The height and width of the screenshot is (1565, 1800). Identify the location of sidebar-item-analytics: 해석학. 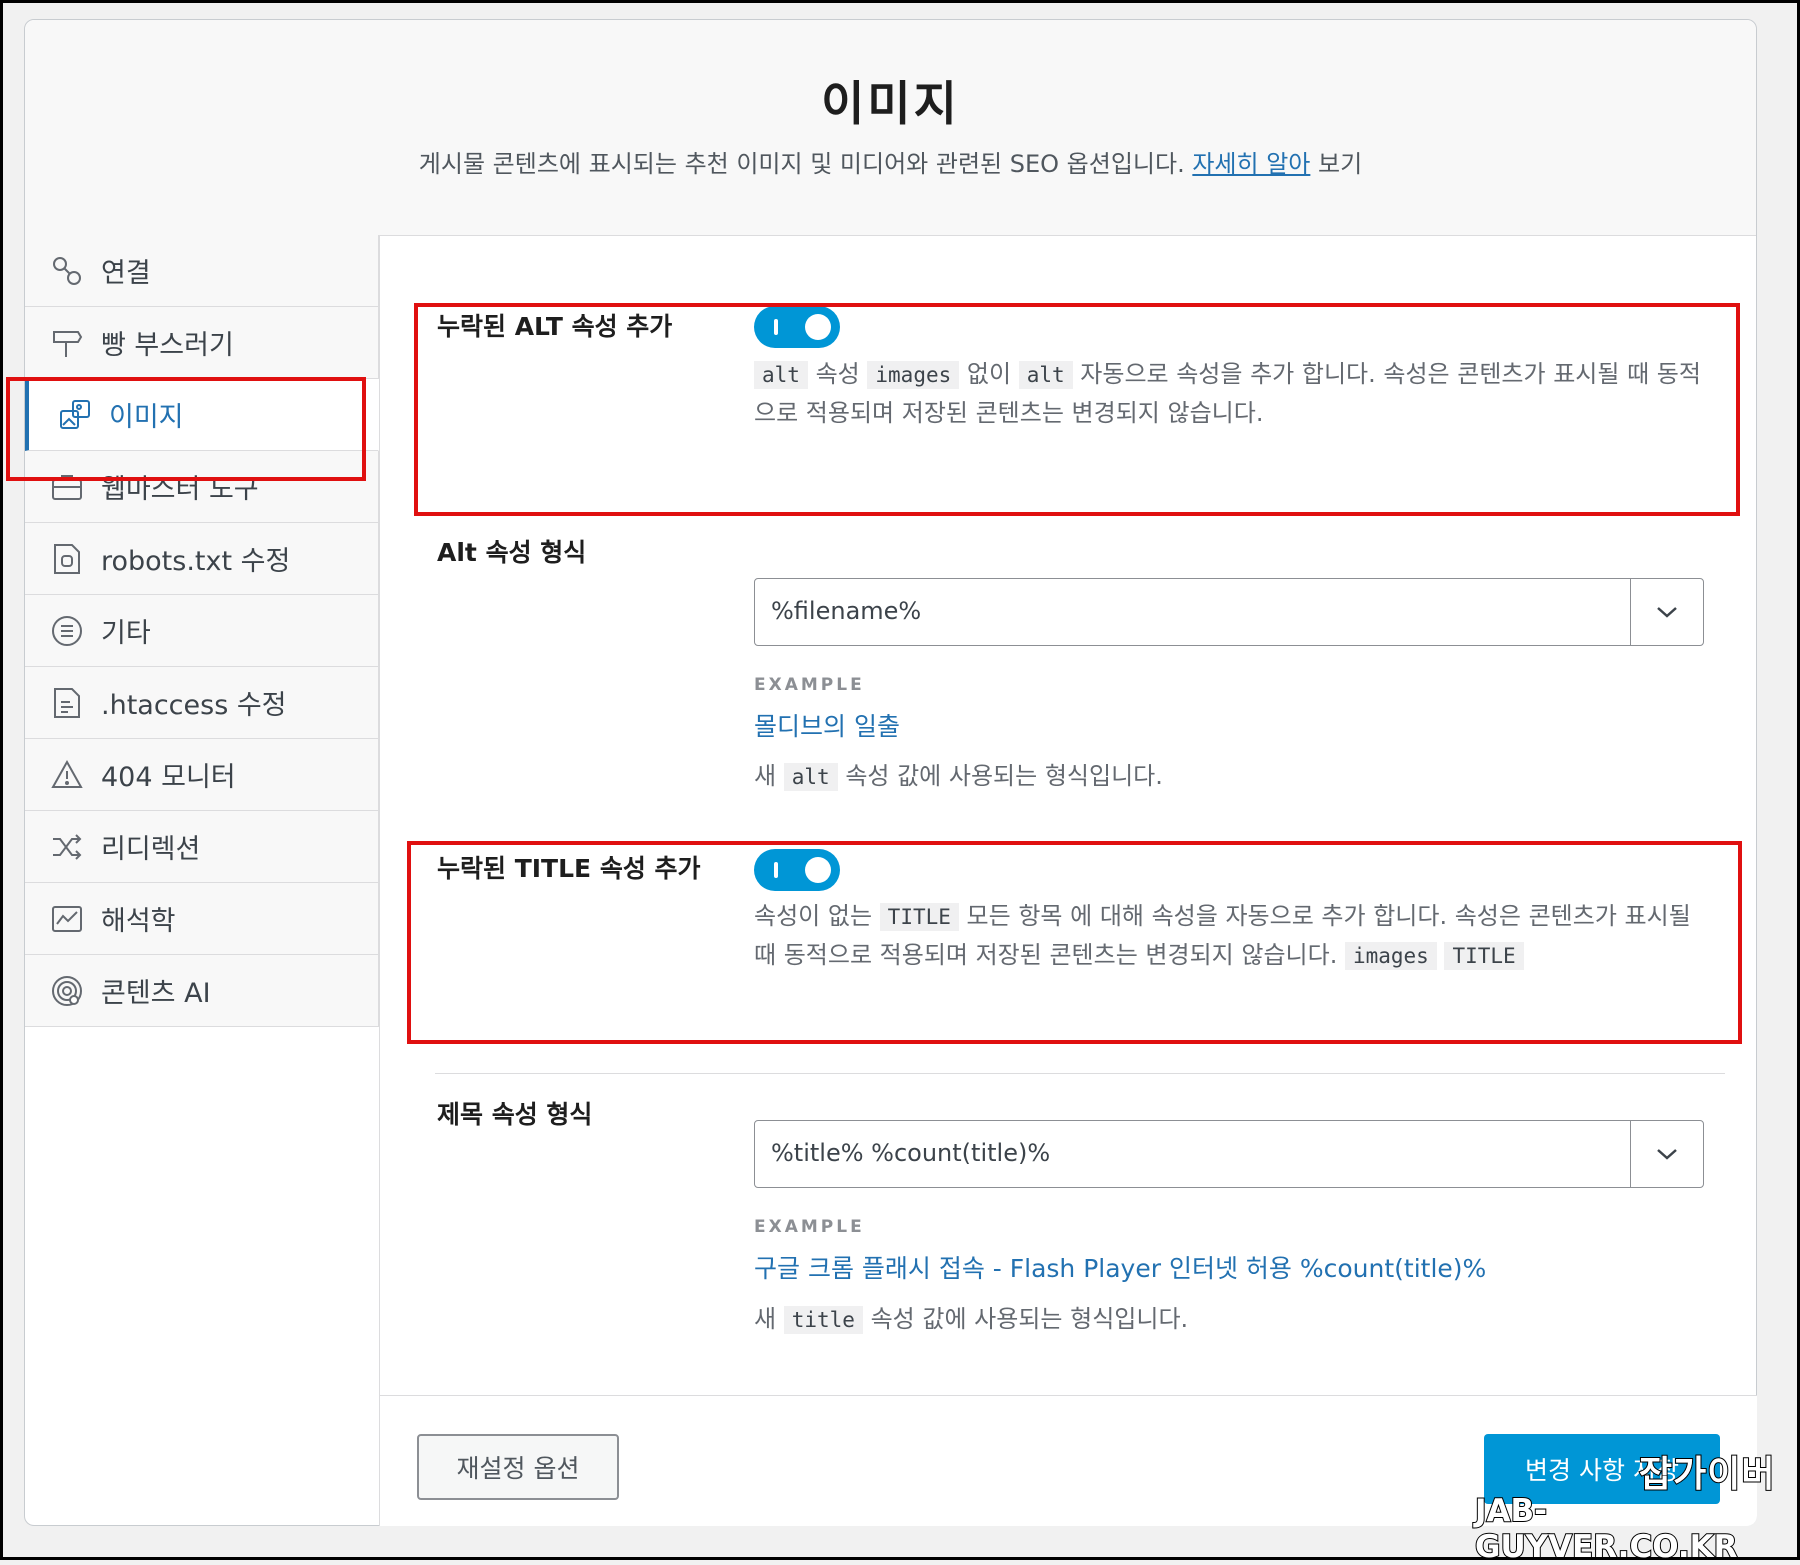
(202, 919).